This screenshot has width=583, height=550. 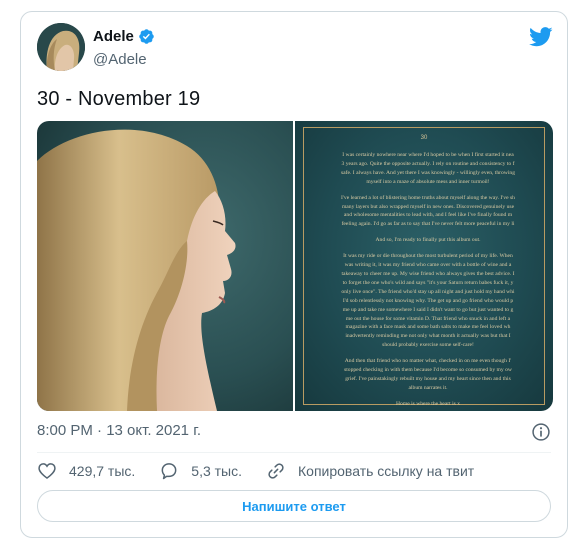 I want to click on comment-icon, so click(x=169, y=471).